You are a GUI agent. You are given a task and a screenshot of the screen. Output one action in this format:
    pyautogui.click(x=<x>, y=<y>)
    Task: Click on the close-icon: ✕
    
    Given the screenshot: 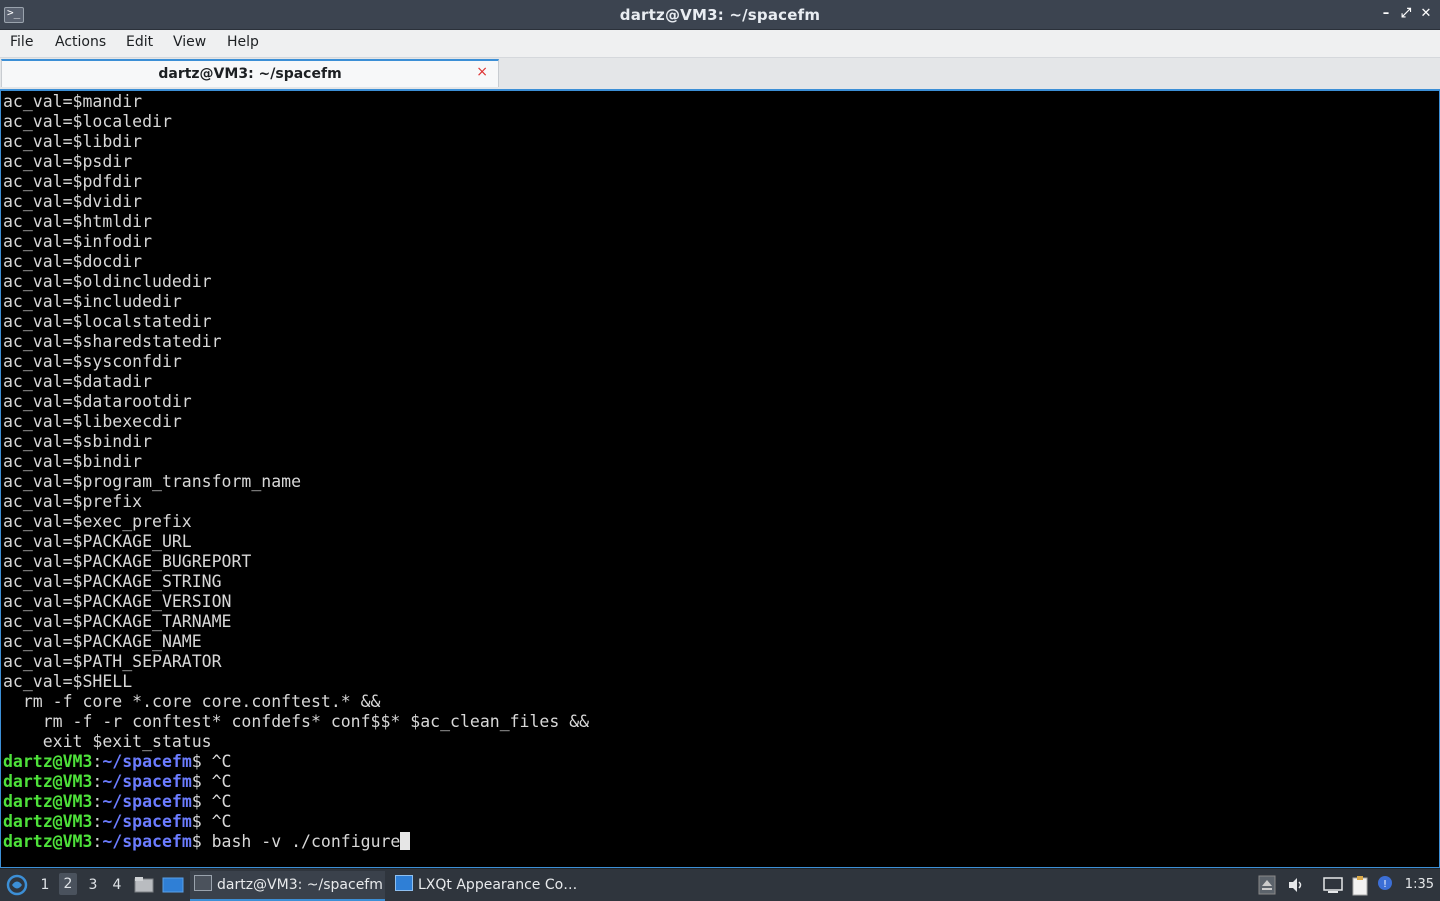 What is the action you would take?
    pyautogui.click(x=1426, y=14)
    